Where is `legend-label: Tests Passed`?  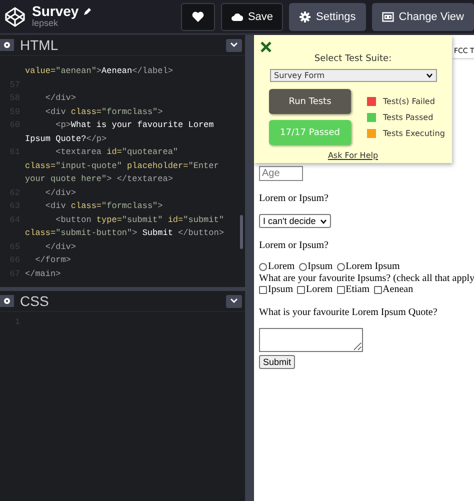 legend-label: Tests Passed is located at coordinates (408, 117).